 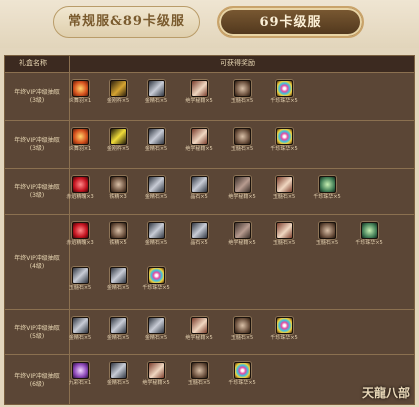 I want to click on gift-box-level: (5级), so click(x=37, y=336).